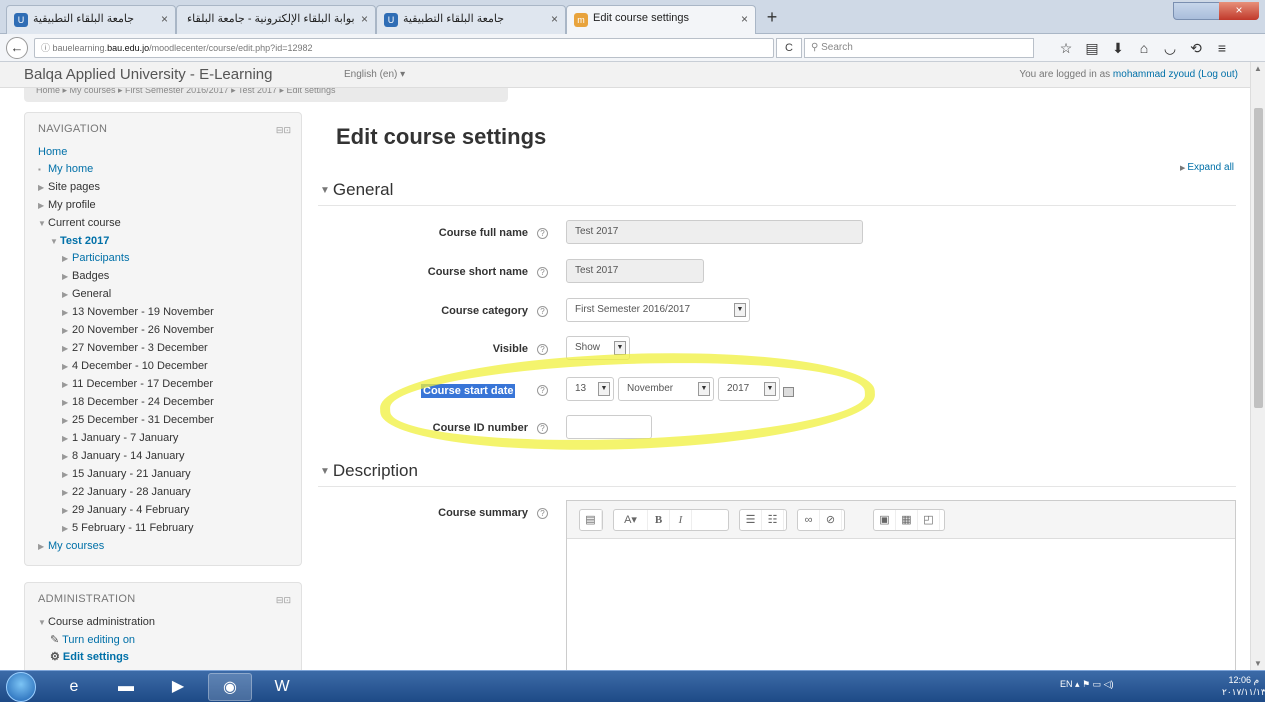 This screenshot has height=702, width=1265. Describe the element at coordinates (1087, 684) in the screenshot. I see `flag-icon: ⚑` at that location.